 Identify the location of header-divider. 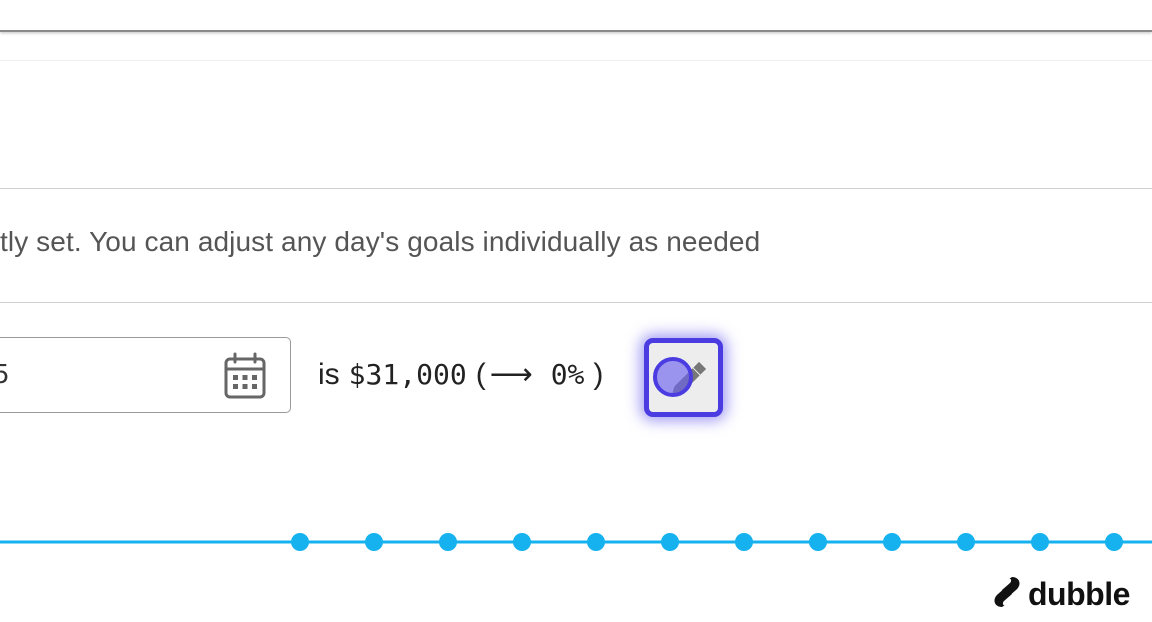
(576, 60).